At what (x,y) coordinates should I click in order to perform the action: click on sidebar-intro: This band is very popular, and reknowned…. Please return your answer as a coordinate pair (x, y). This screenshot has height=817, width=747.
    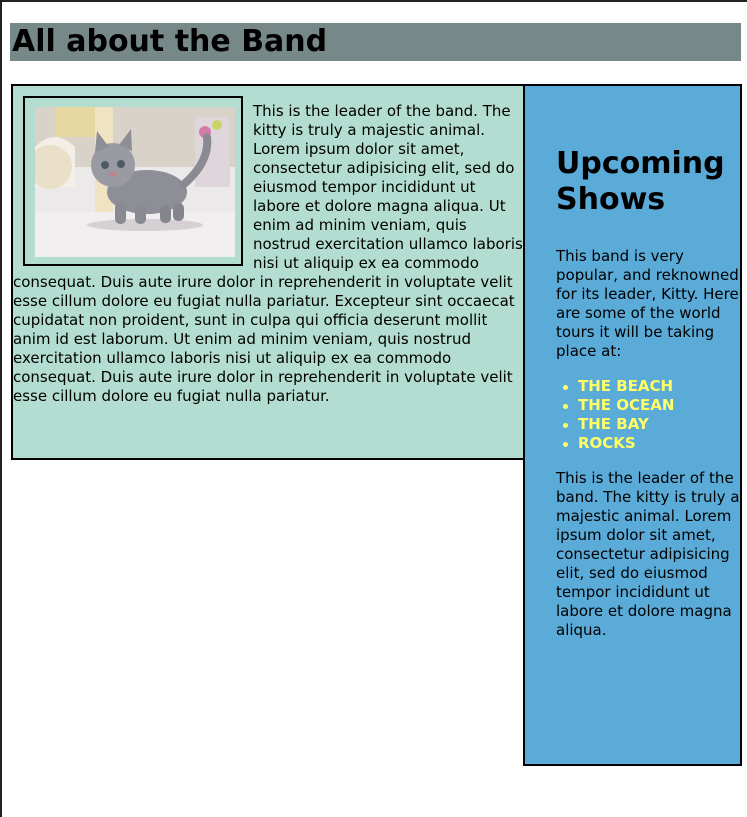
    Looking at the image, I should click on (647, 303).